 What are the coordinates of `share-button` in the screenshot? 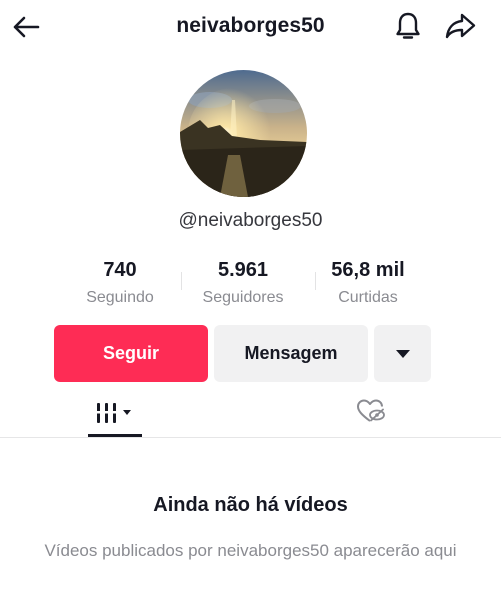 It's located at (460, 26).